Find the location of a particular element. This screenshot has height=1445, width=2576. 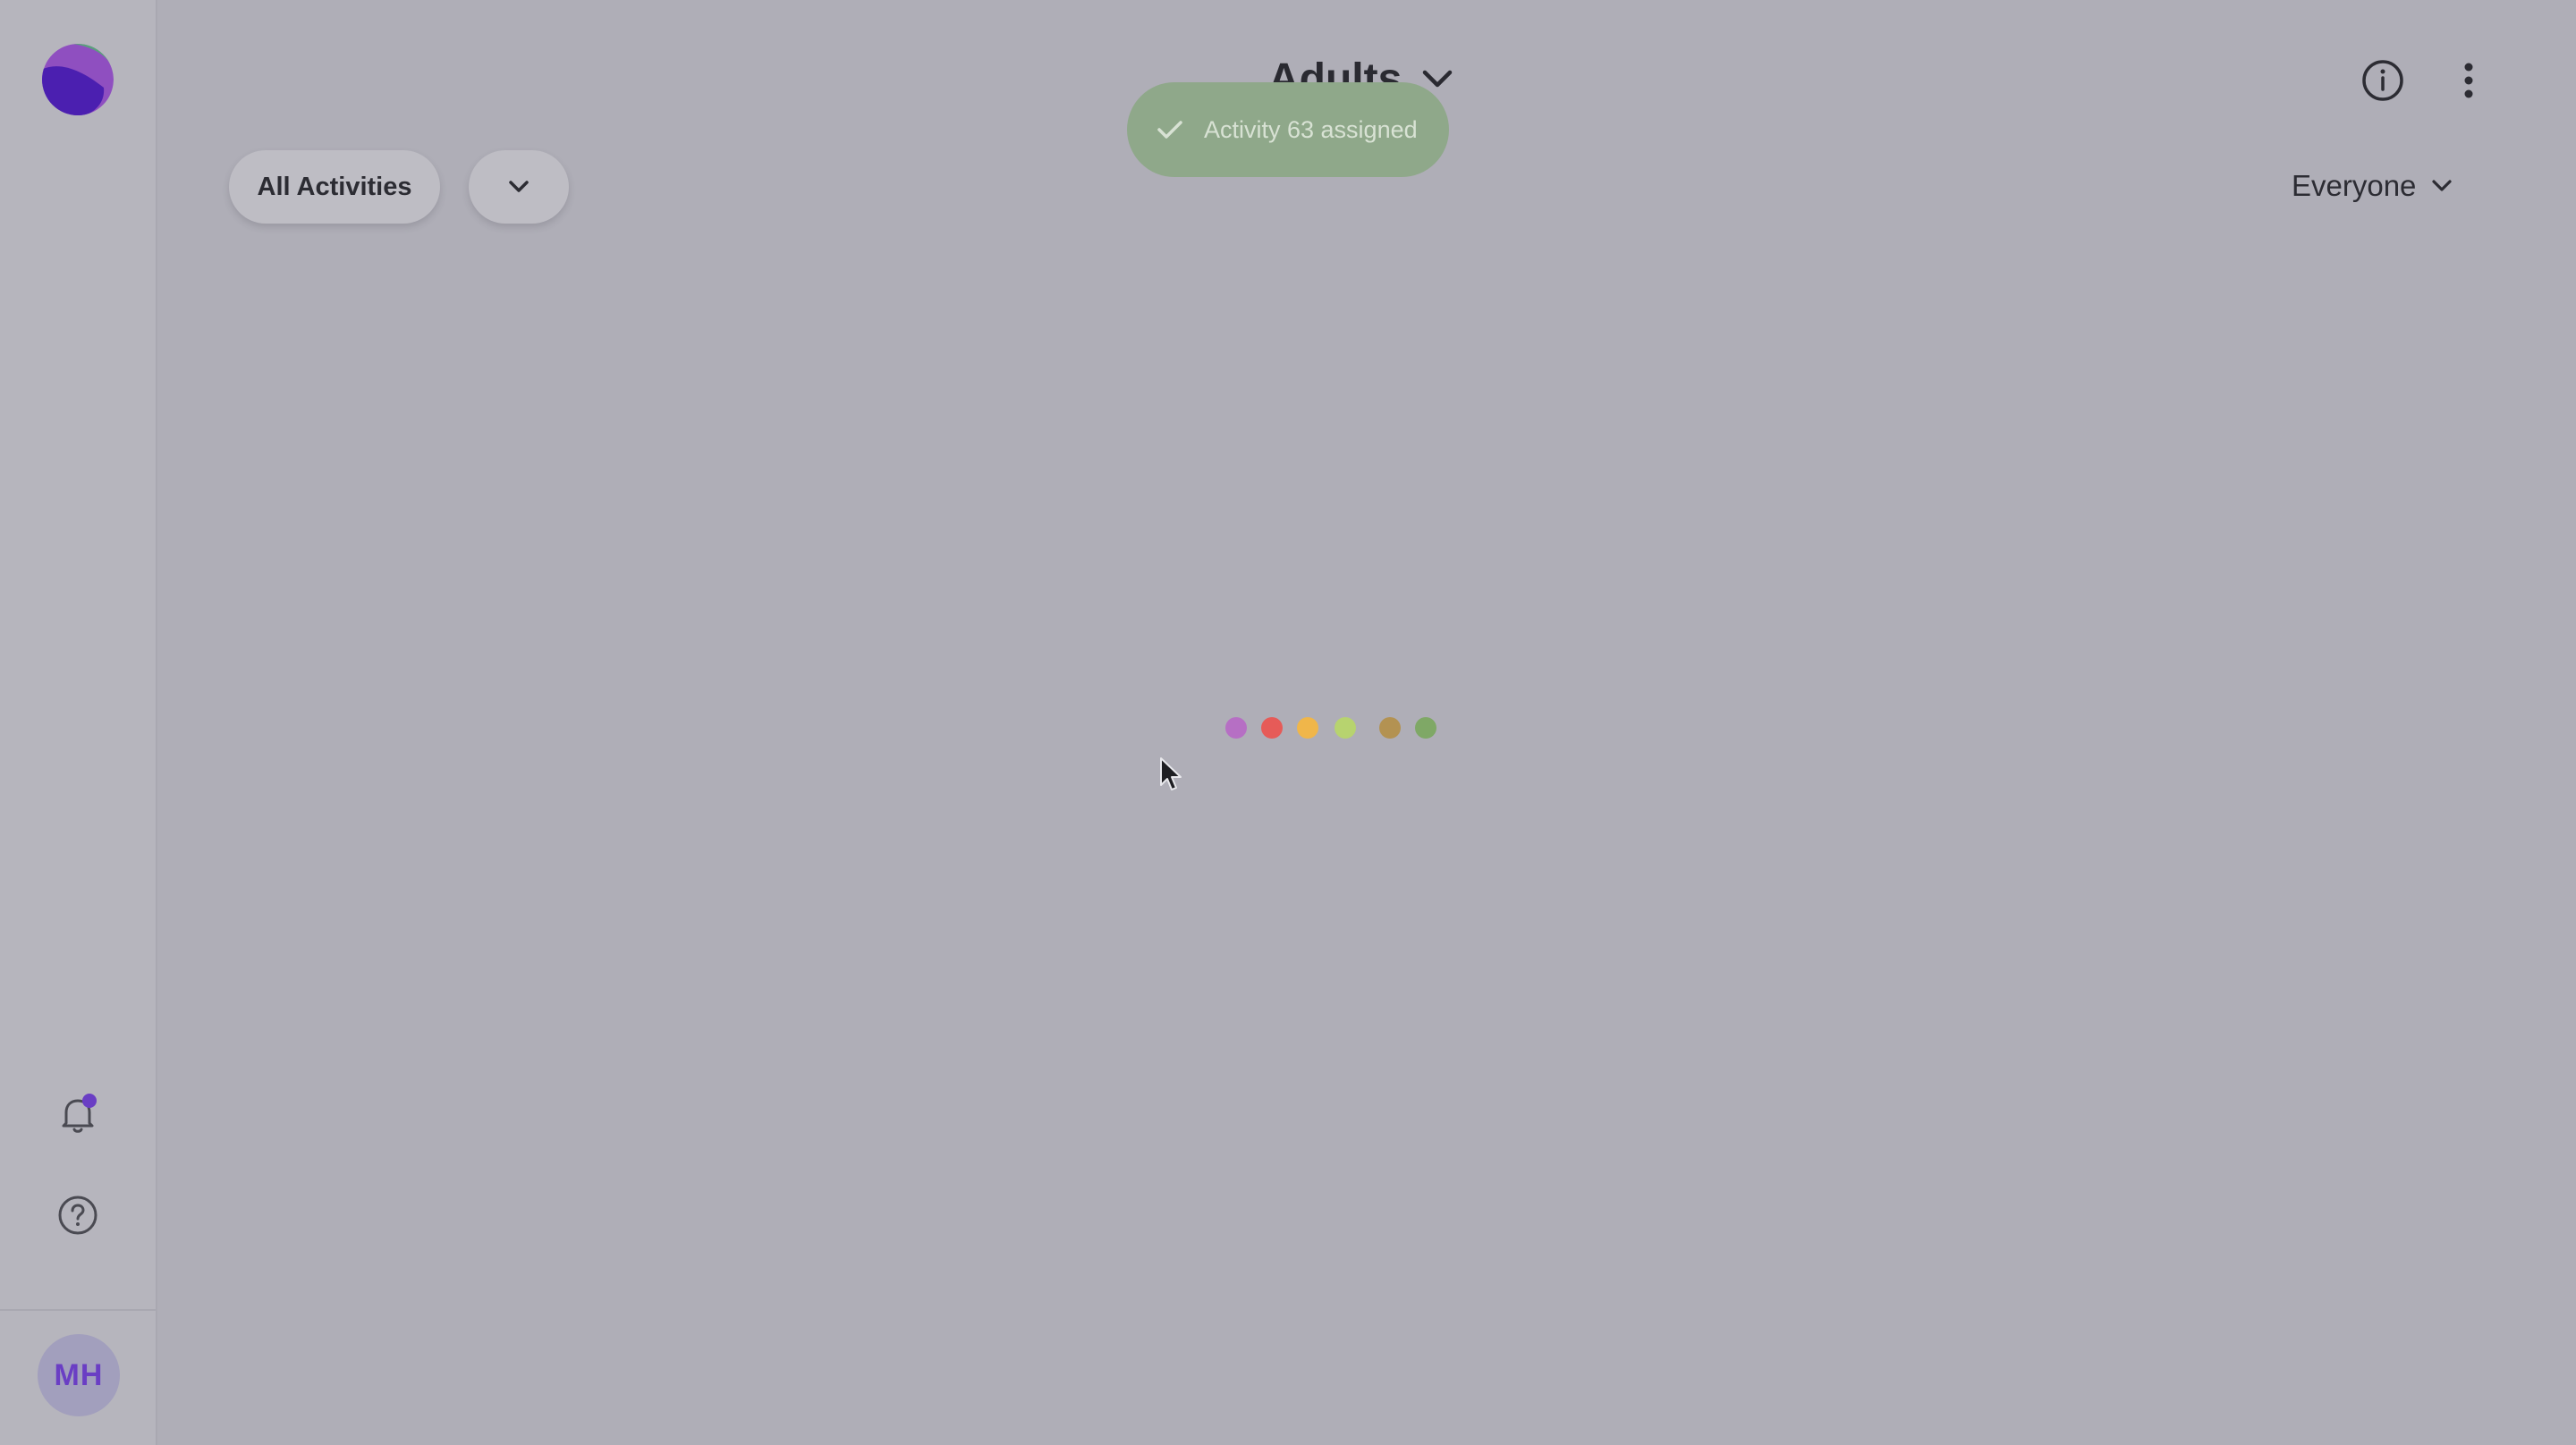

mouse-cursor-icon is located at coordinates (1171, 773).